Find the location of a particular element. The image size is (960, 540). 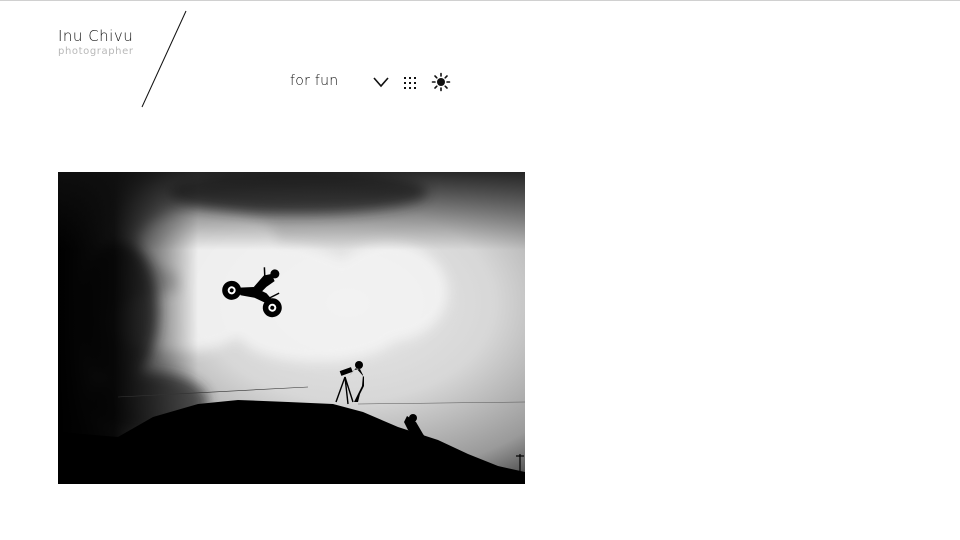

site-name: Inu Chivu is located at coordinates (95, 36).